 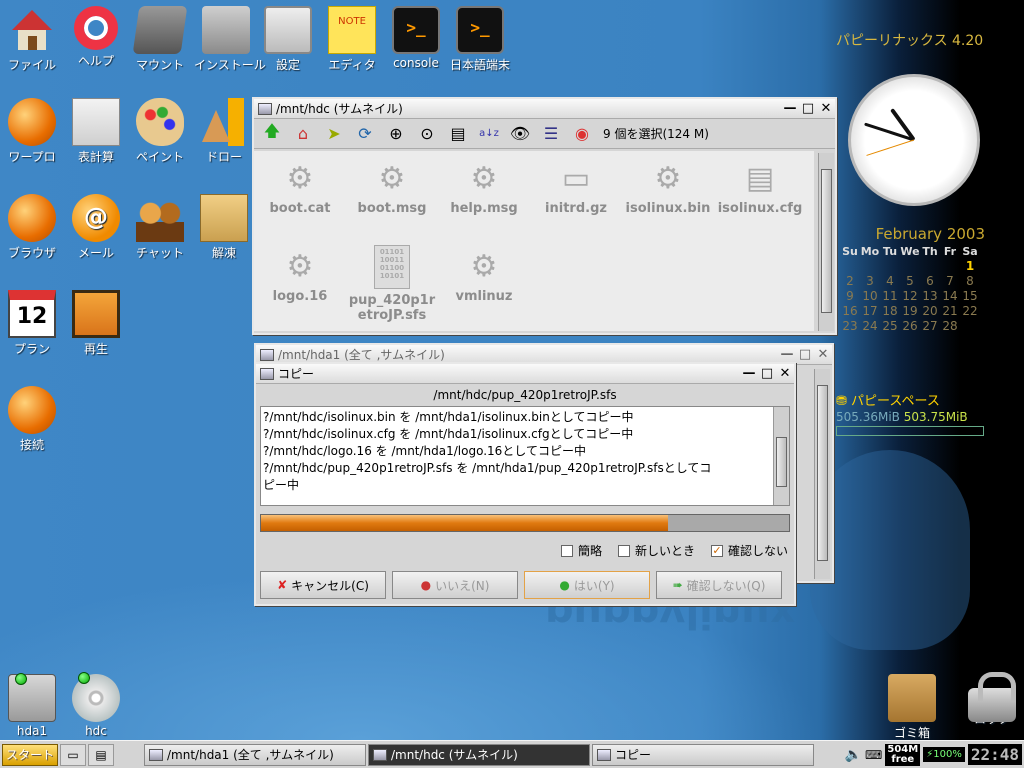 What do you see at coordinates (870, 296) in the screenshot?
I see `calendar-day: 10` at bounding box center [870, 296].